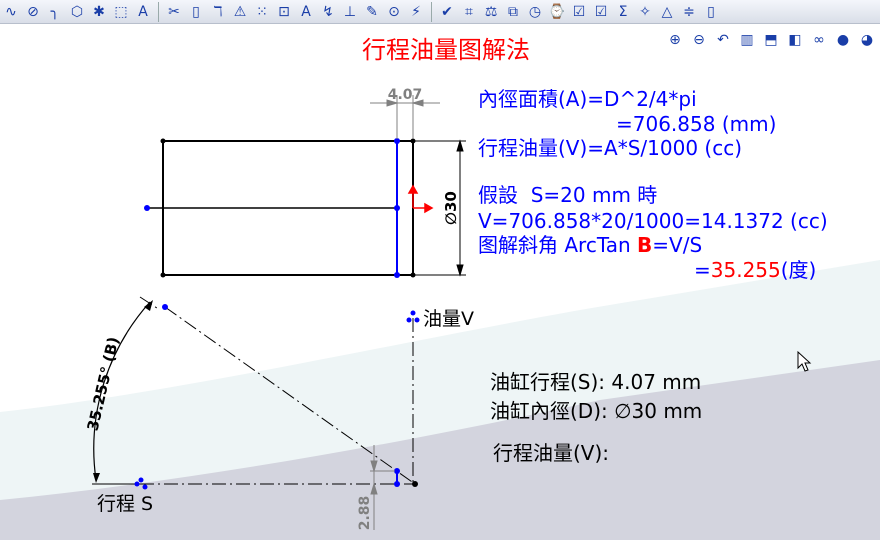 This screenshot has height=540, width=880. Describe the element at coordinates (446, 50) in the screenshot. I see `sketch-title: 行程油量图解法` at that location.